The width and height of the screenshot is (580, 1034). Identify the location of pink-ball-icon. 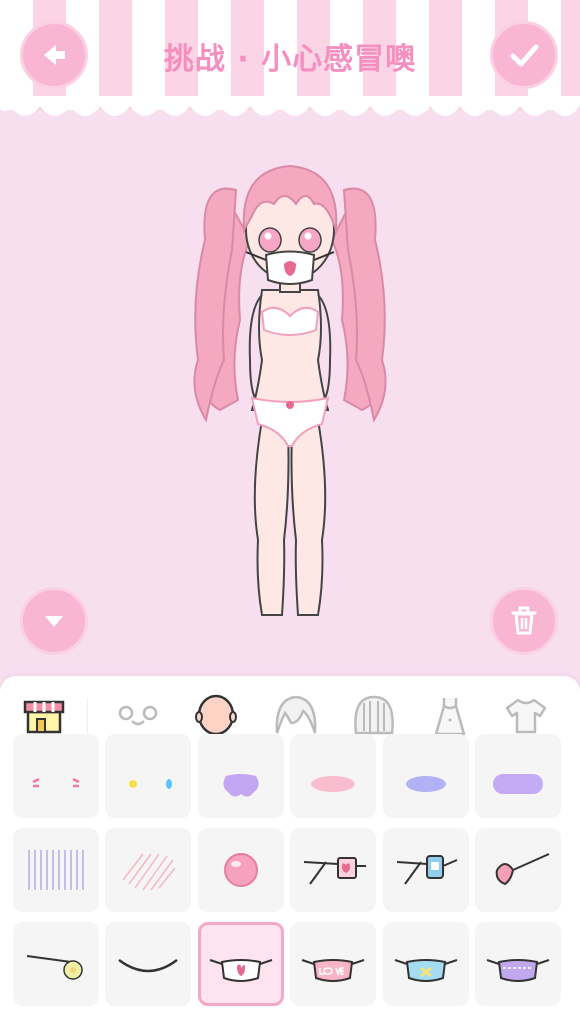
(241, 870).